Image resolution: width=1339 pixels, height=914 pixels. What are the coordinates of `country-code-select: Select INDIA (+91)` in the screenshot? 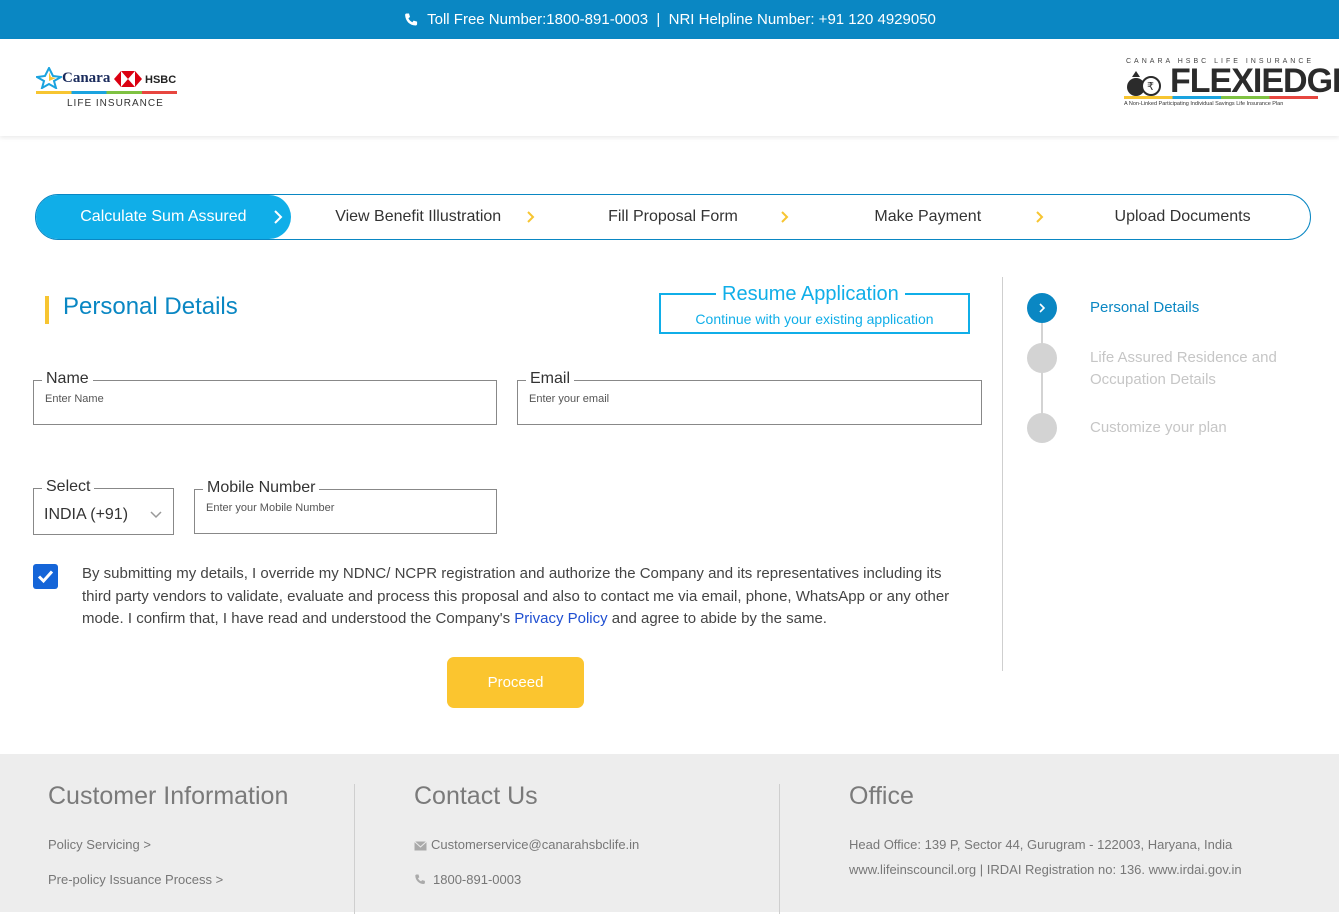 It's located at (103, 506).